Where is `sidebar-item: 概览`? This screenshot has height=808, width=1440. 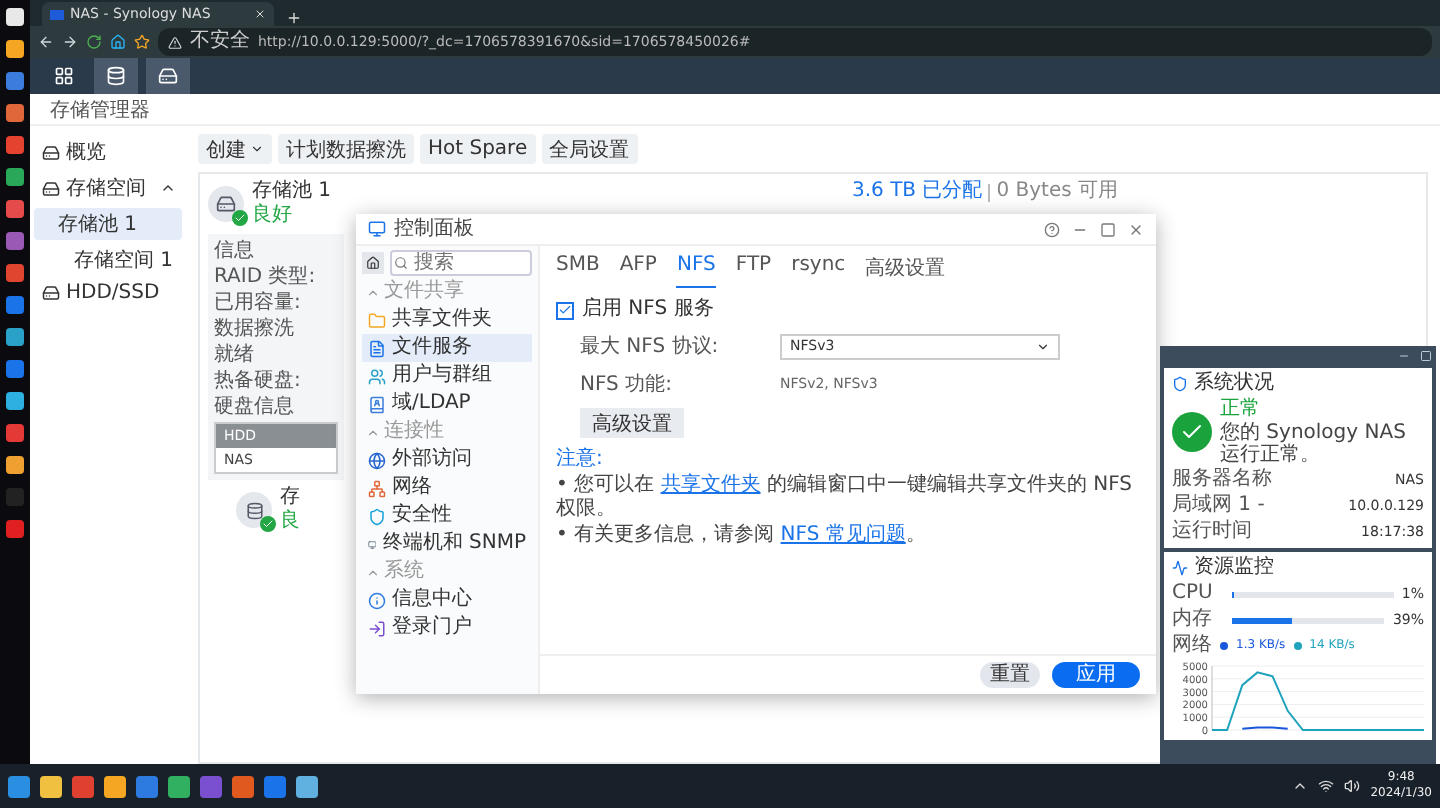 sidebar-item: 概览 is located at coordinates (108, 152).